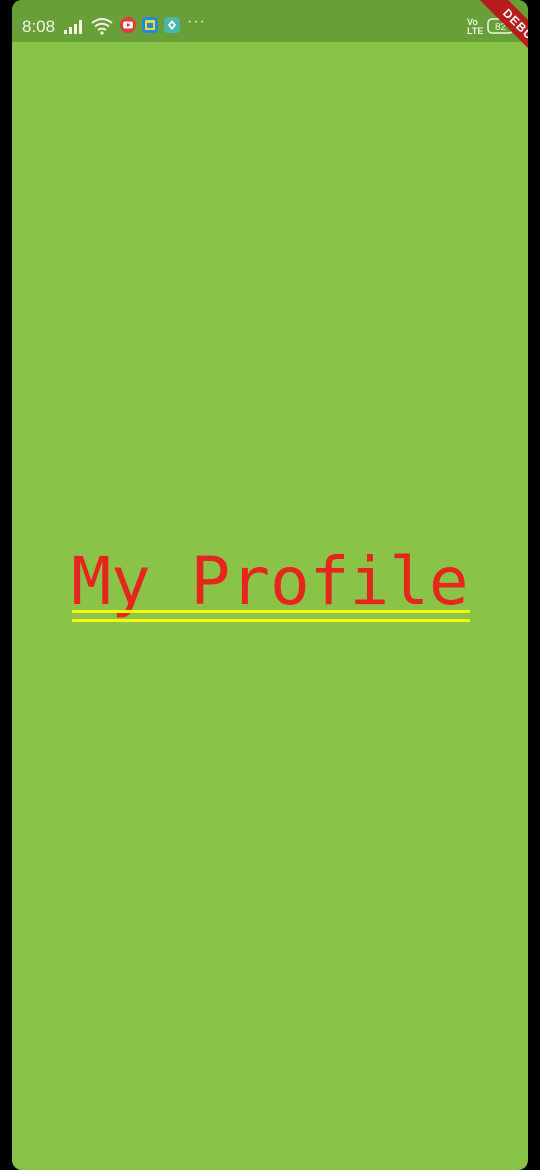  What do you see at coordinates (172, 25) in the screenshot?
I see `maps-icon` at bounding box center [172, 25].